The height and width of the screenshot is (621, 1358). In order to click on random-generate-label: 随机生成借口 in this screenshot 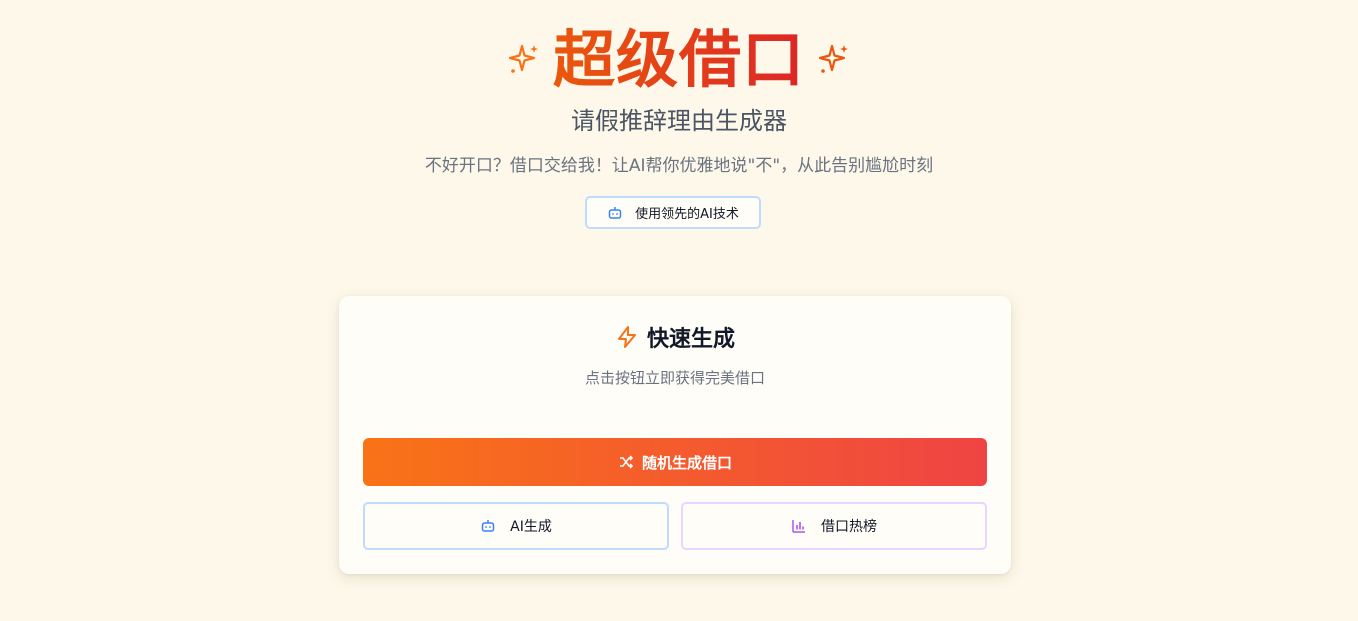, I will do `click(686, 462)`.